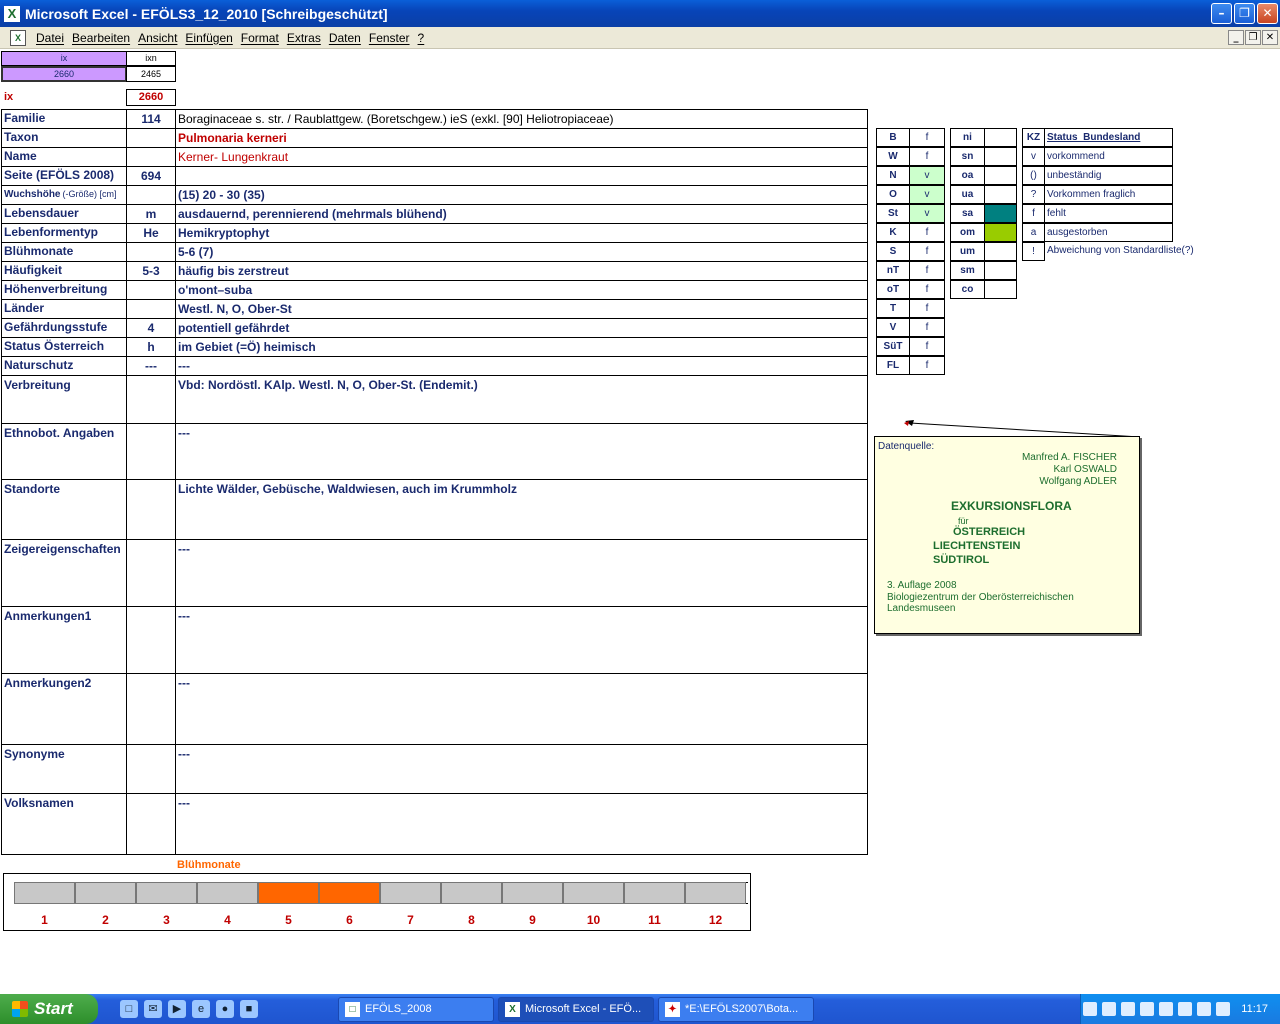 This screenshot has width=1280, height=1024. Describe the element at coordinates (64, 58) in the screenshot. I see `ix-header-cell: ix` at that location.